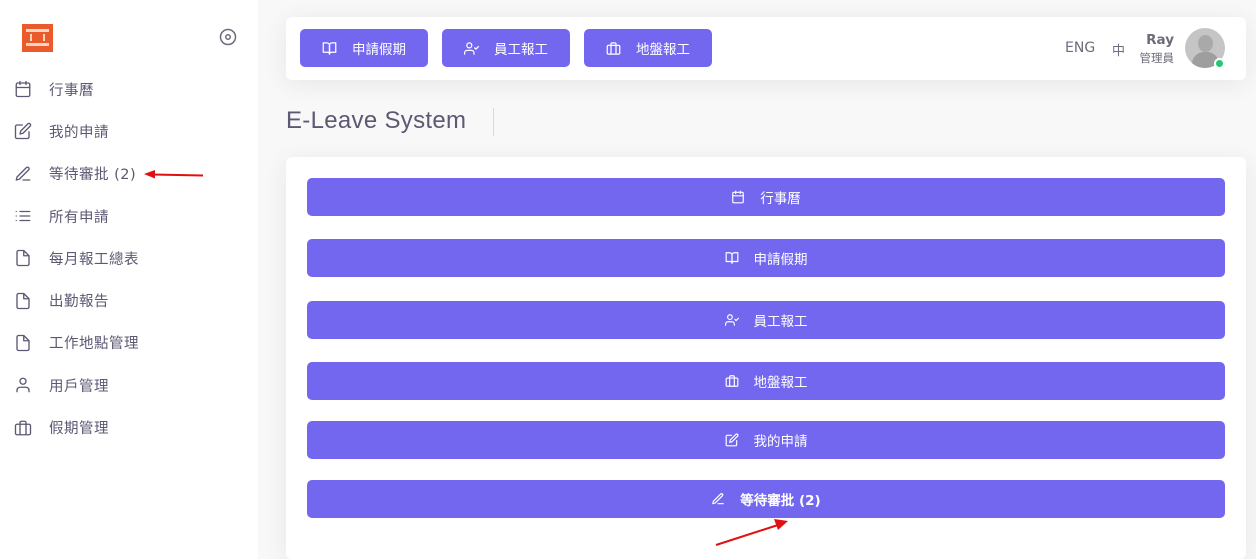 The width and height of the screenshot is (1256, 559). What do you see at coordinates (1219, 63) in the screenshot?
I see `online-status-indicator` at bounding box center [1219, 63].